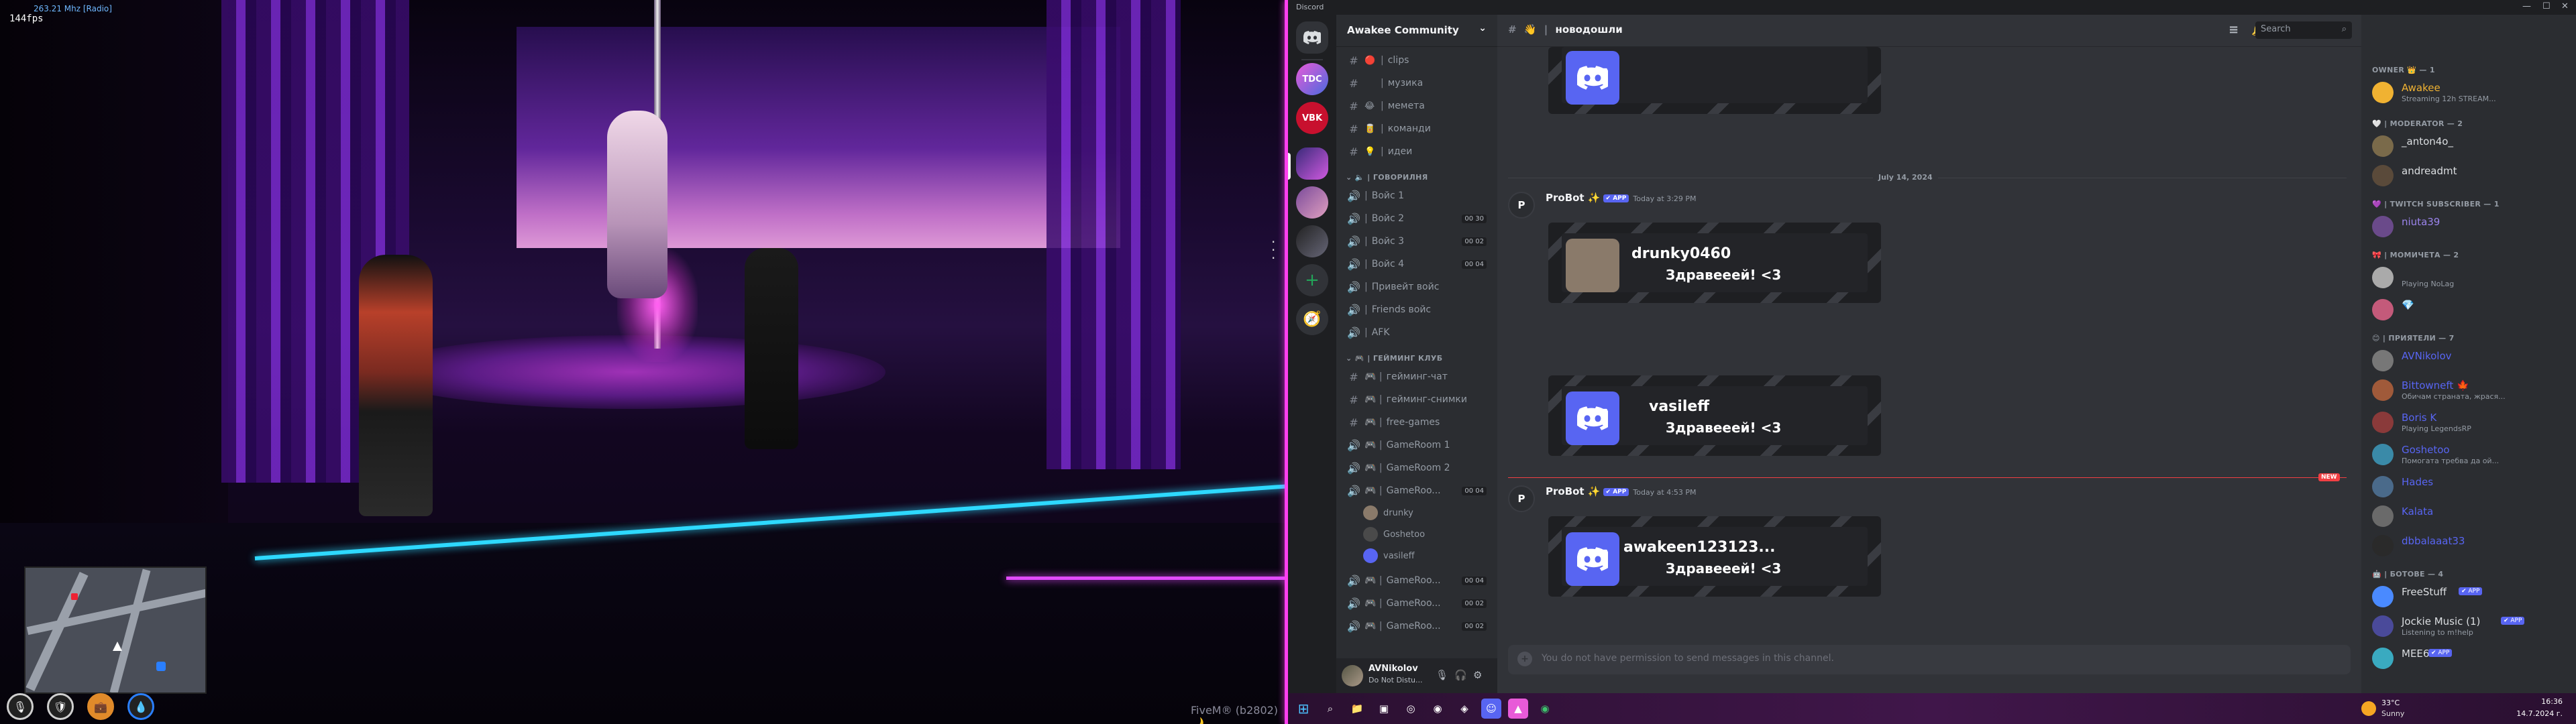 The height and width of the screenshot is (724, 2576). Describe the element at coordinates (1388, 512) in the screenshot. I see `voice-user: drunky` at that location.